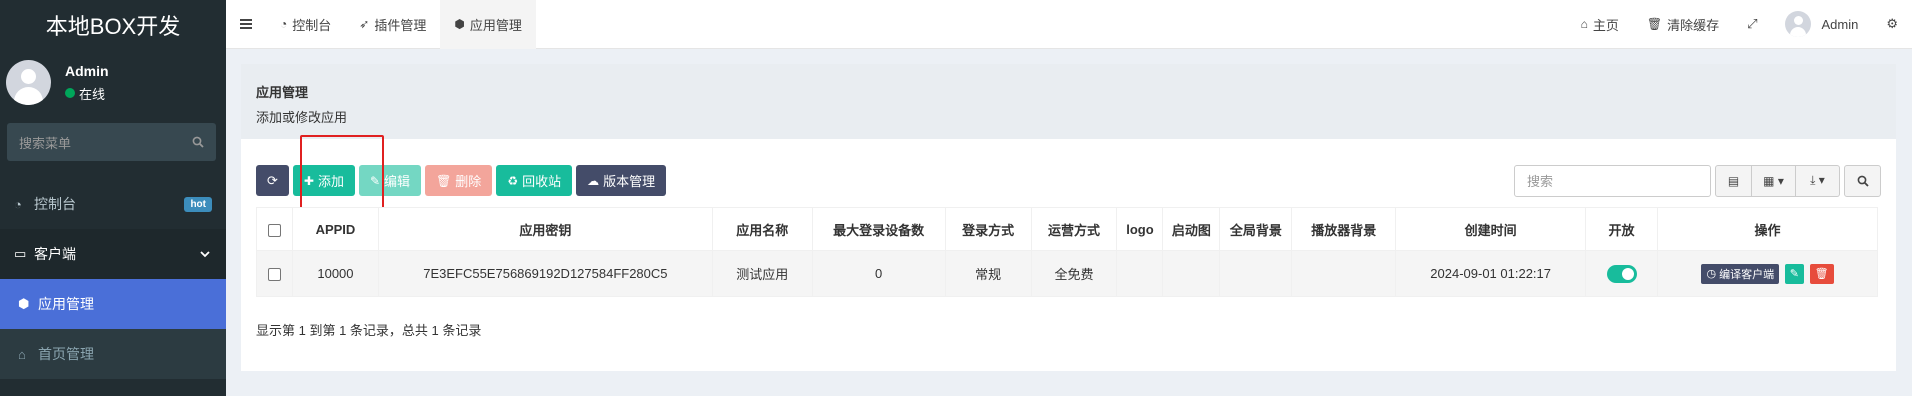 This screenshot has height=396, width=1912. Describe the element at coordinates (400, 25) in the screenshot. I see `tab-label: 插件管理` at that location.